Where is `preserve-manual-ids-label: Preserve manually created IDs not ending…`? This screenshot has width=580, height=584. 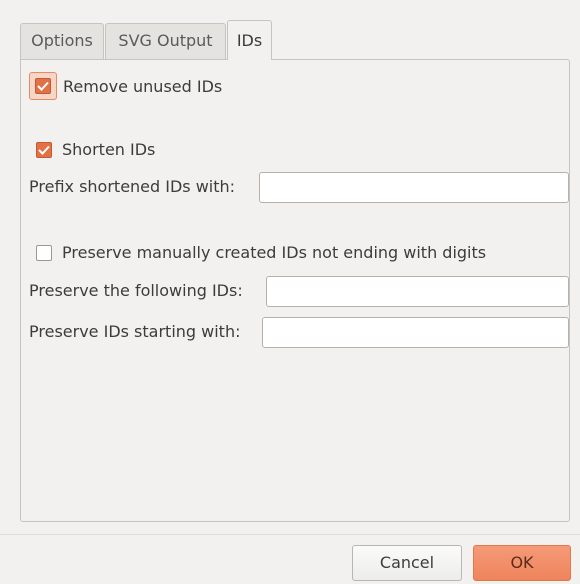 preserve-manual-ids-label: Preserve manually created IDs not ending… is located at coordinates (274, 252).